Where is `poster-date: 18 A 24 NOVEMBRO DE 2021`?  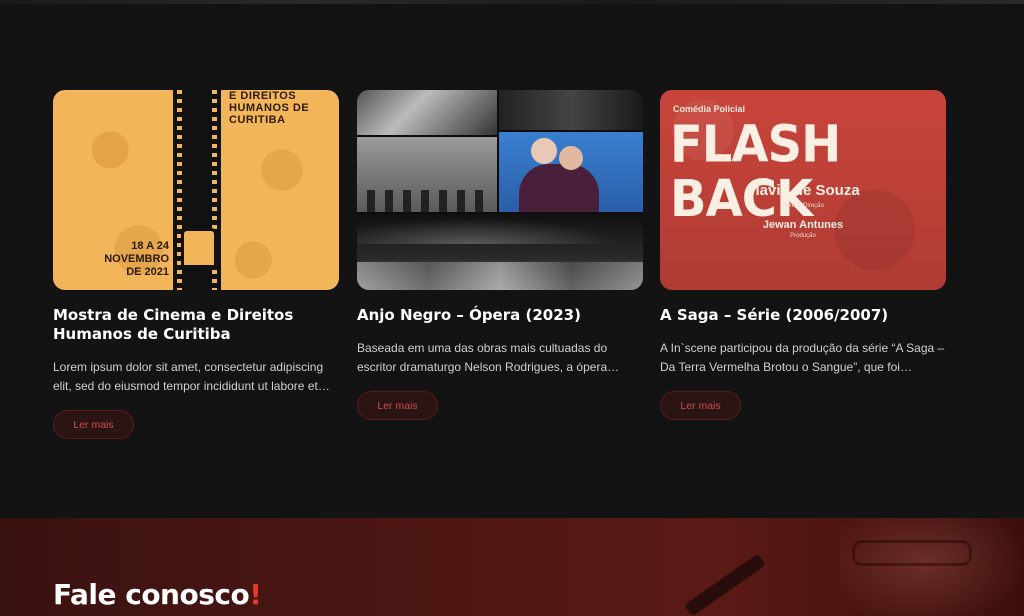 poster-date: 18 A 24 NOVEMBRO DE 2021 is located at coordinates (136, 259).